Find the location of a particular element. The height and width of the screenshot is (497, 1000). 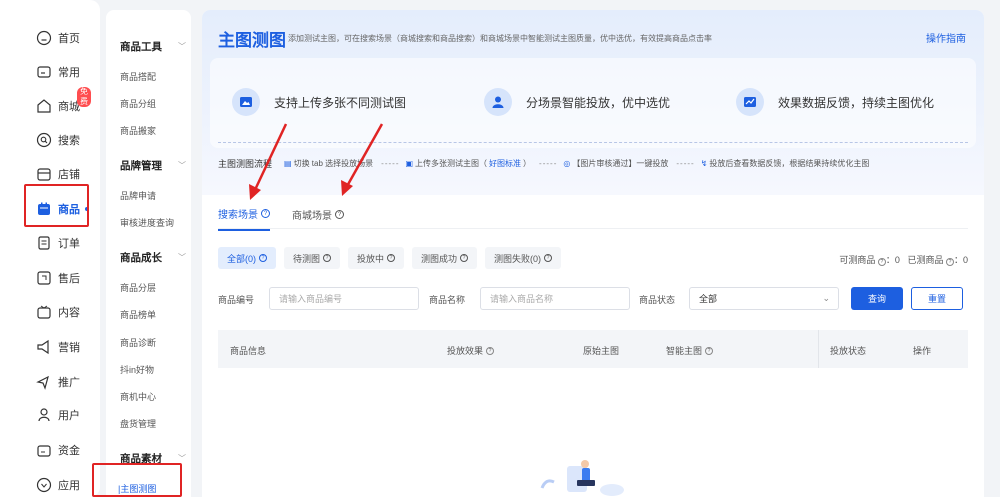

feature-item: 分场景智能投放，优中选优 is located at coordinates (577, 102).